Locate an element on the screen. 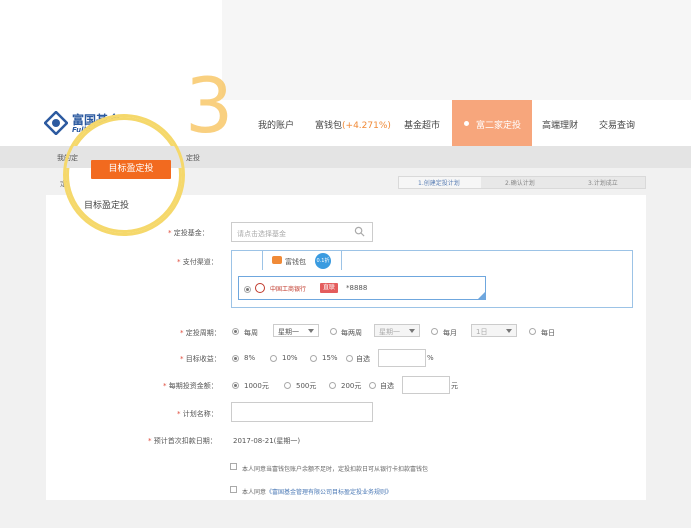 This screenshot has width=691, height=528. payment-label: * 支付渠道： is located at coordinates (197, 262).